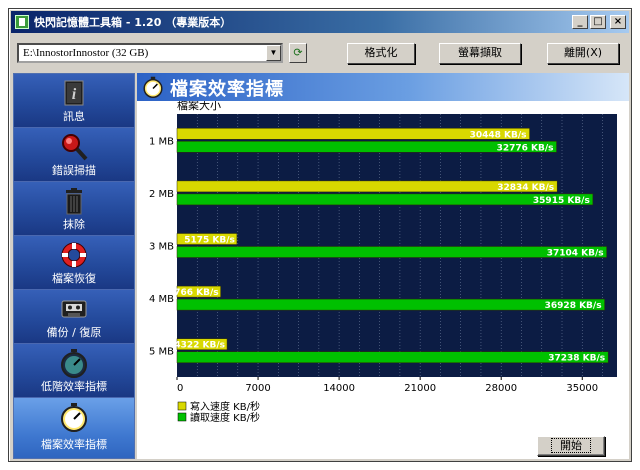 The image size is (640, 470). What do you see at coordinates (273, 53) in the screenshot?
I see `chevron-down-icon: ▼` at bounding box center [273, 53].